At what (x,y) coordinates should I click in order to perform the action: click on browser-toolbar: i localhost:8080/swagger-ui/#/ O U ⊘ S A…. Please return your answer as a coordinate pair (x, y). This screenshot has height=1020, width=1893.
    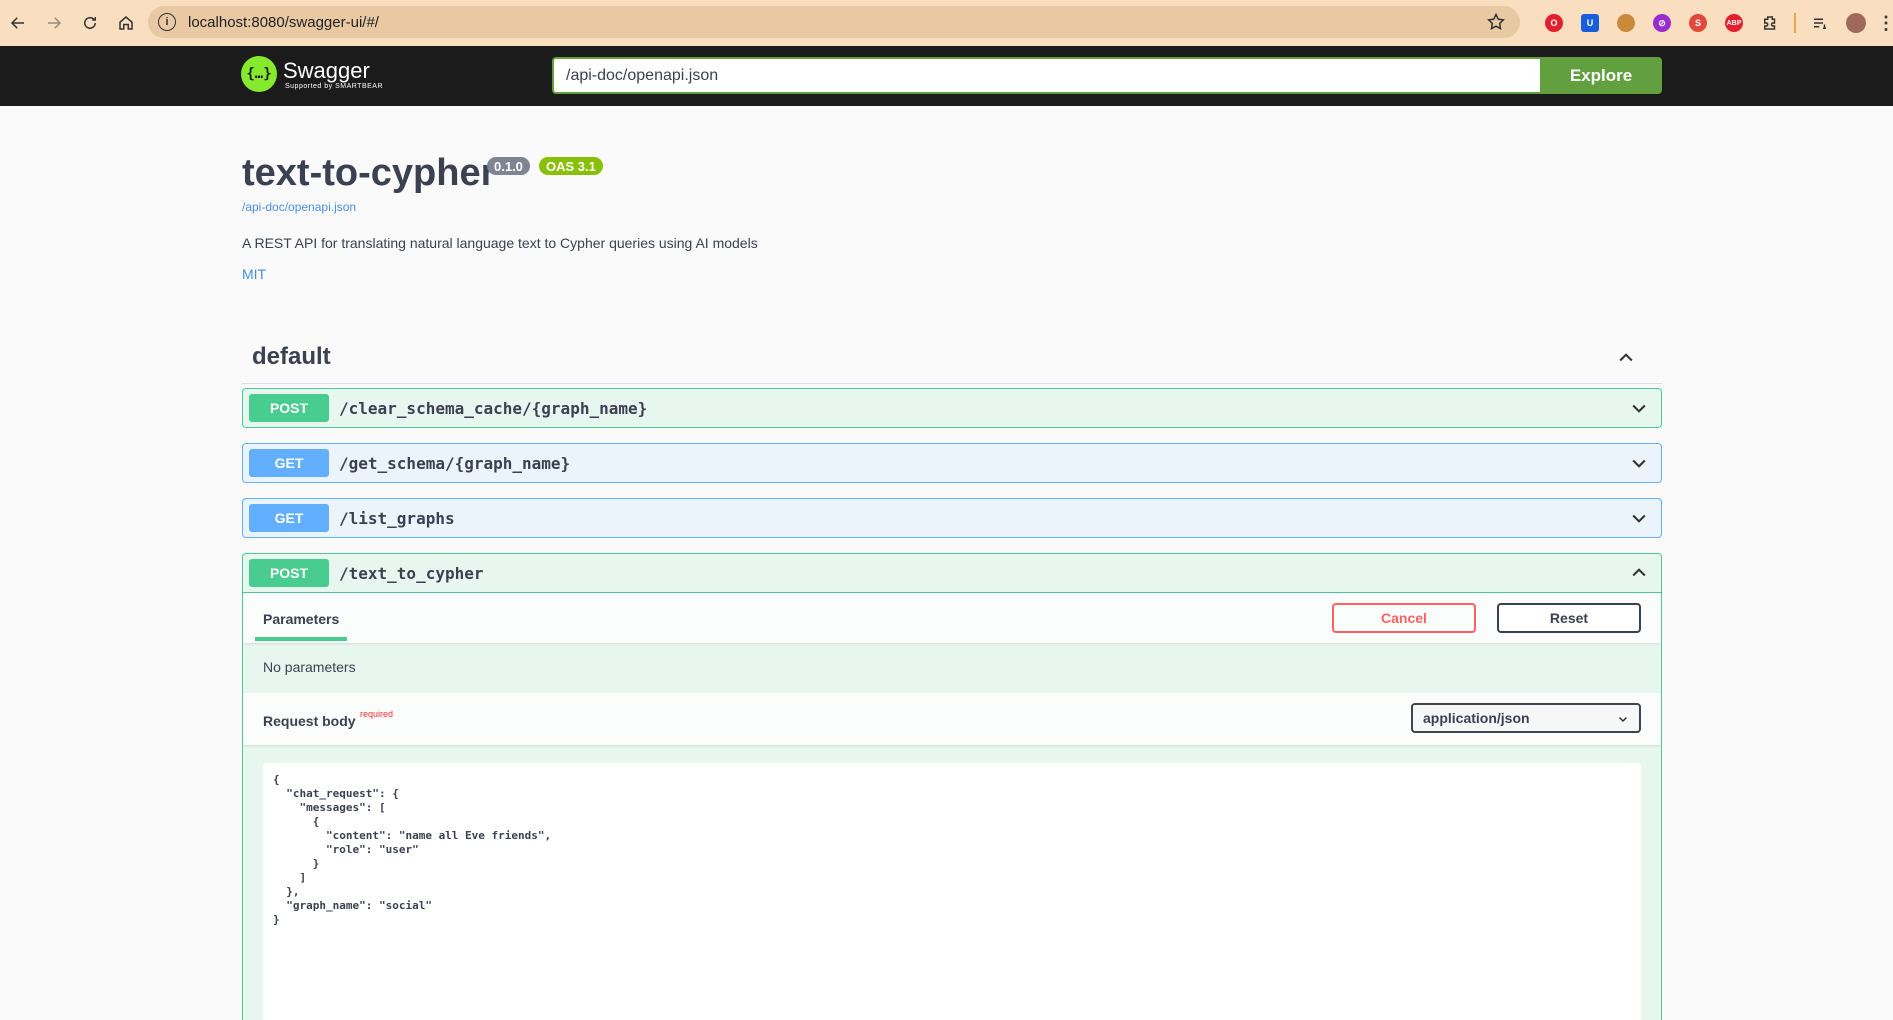
    Looking at the image, I should click on (946, 23).